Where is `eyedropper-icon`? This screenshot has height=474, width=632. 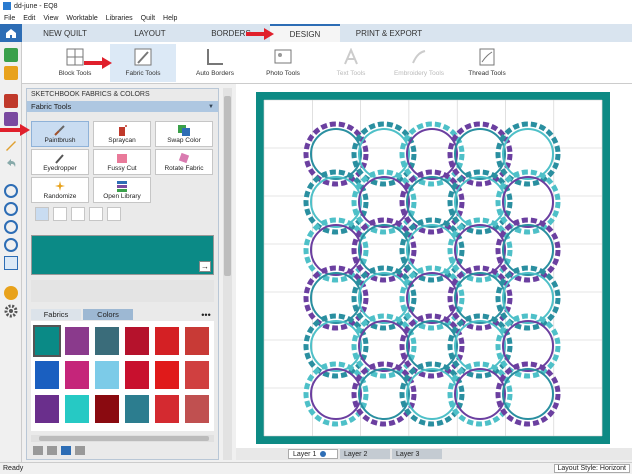 eyedropper-icon is located at coordinates (59, 159).